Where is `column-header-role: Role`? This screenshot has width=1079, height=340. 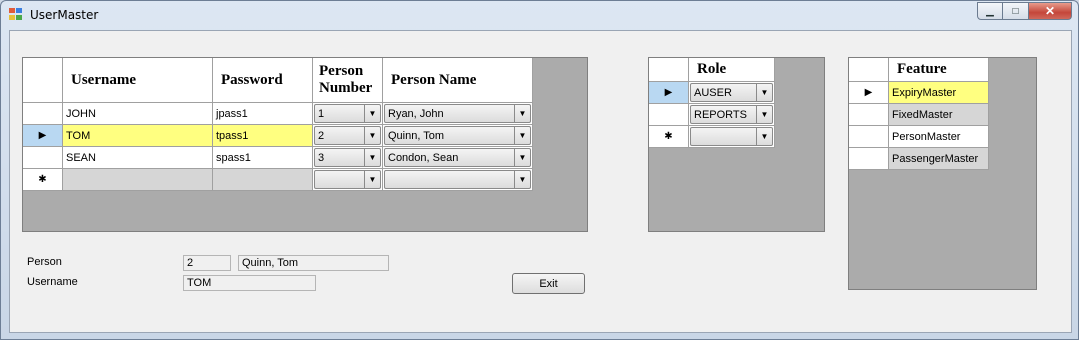
column-header-role: Role is located at coordinates (732, 70).